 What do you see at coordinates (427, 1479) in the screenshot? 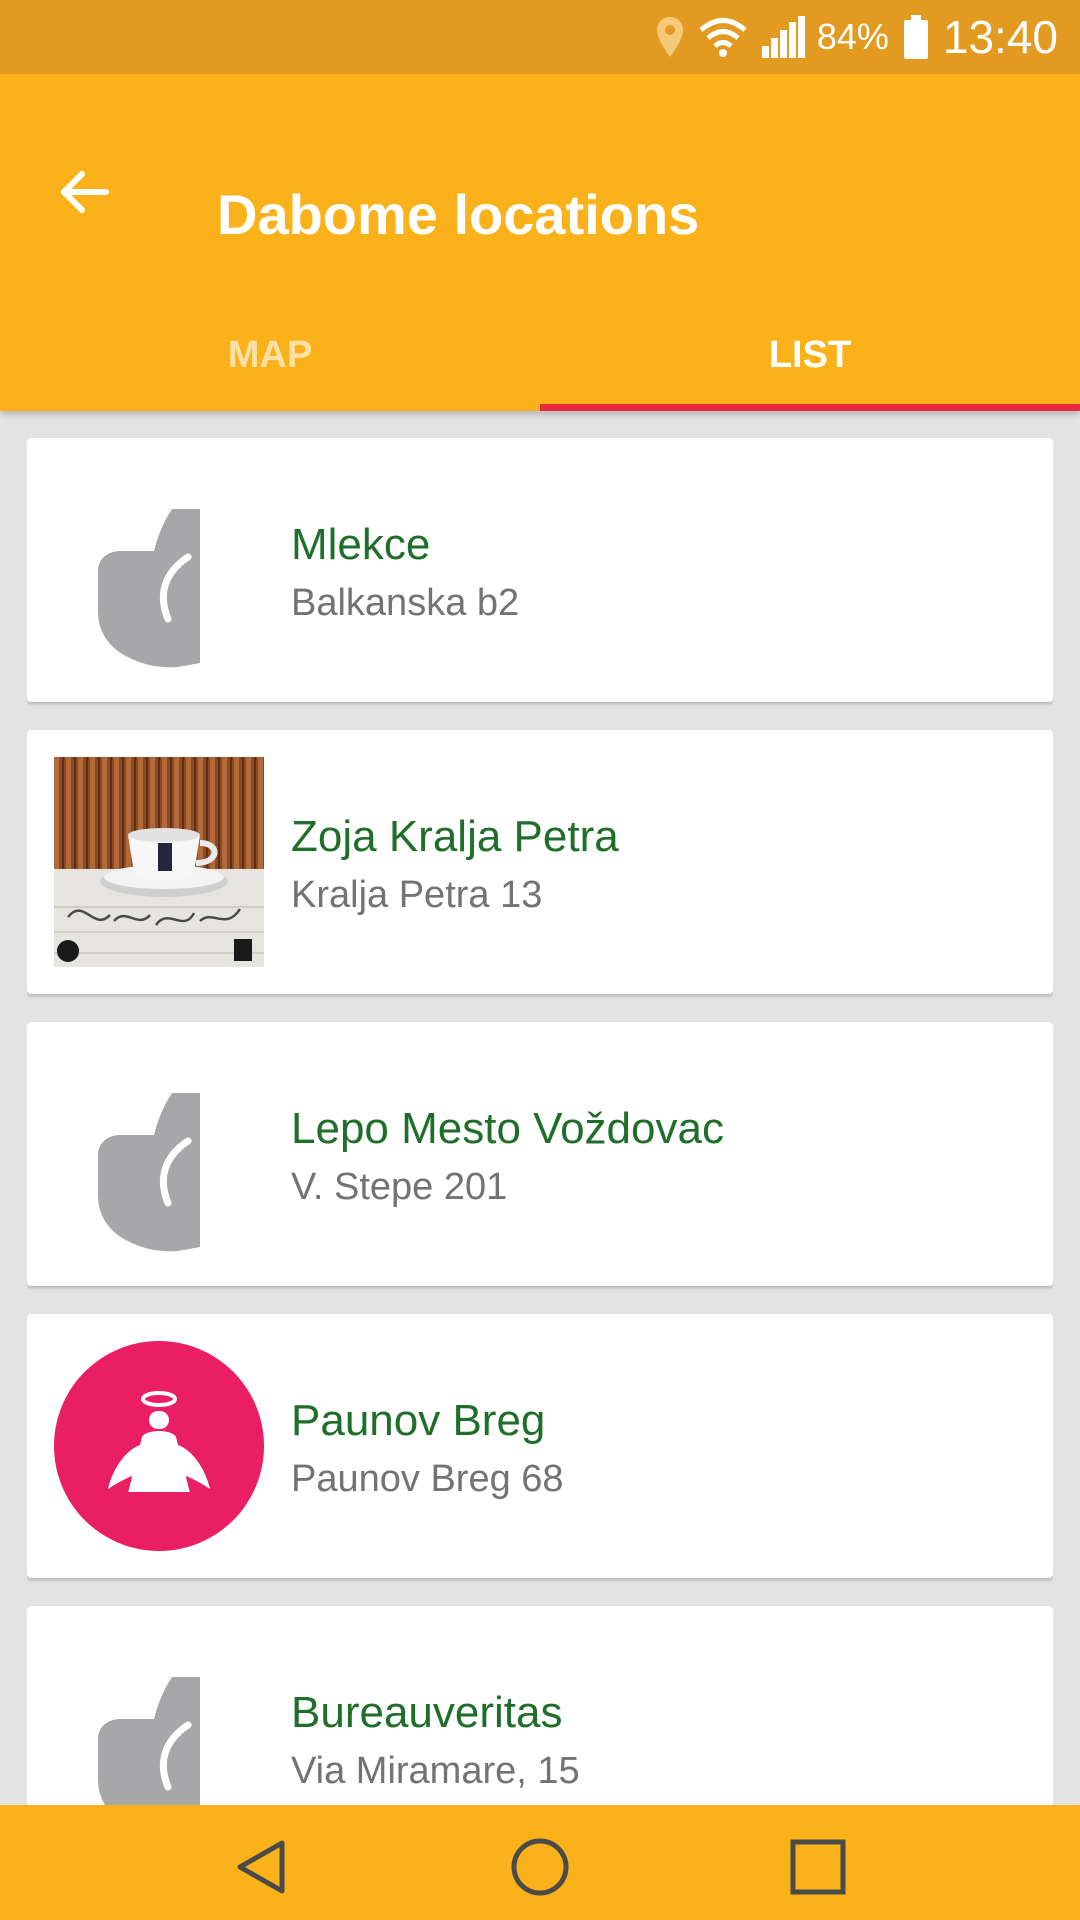
I see `location-address: Paunov Breg 68` at bounding box center [427, 1479].